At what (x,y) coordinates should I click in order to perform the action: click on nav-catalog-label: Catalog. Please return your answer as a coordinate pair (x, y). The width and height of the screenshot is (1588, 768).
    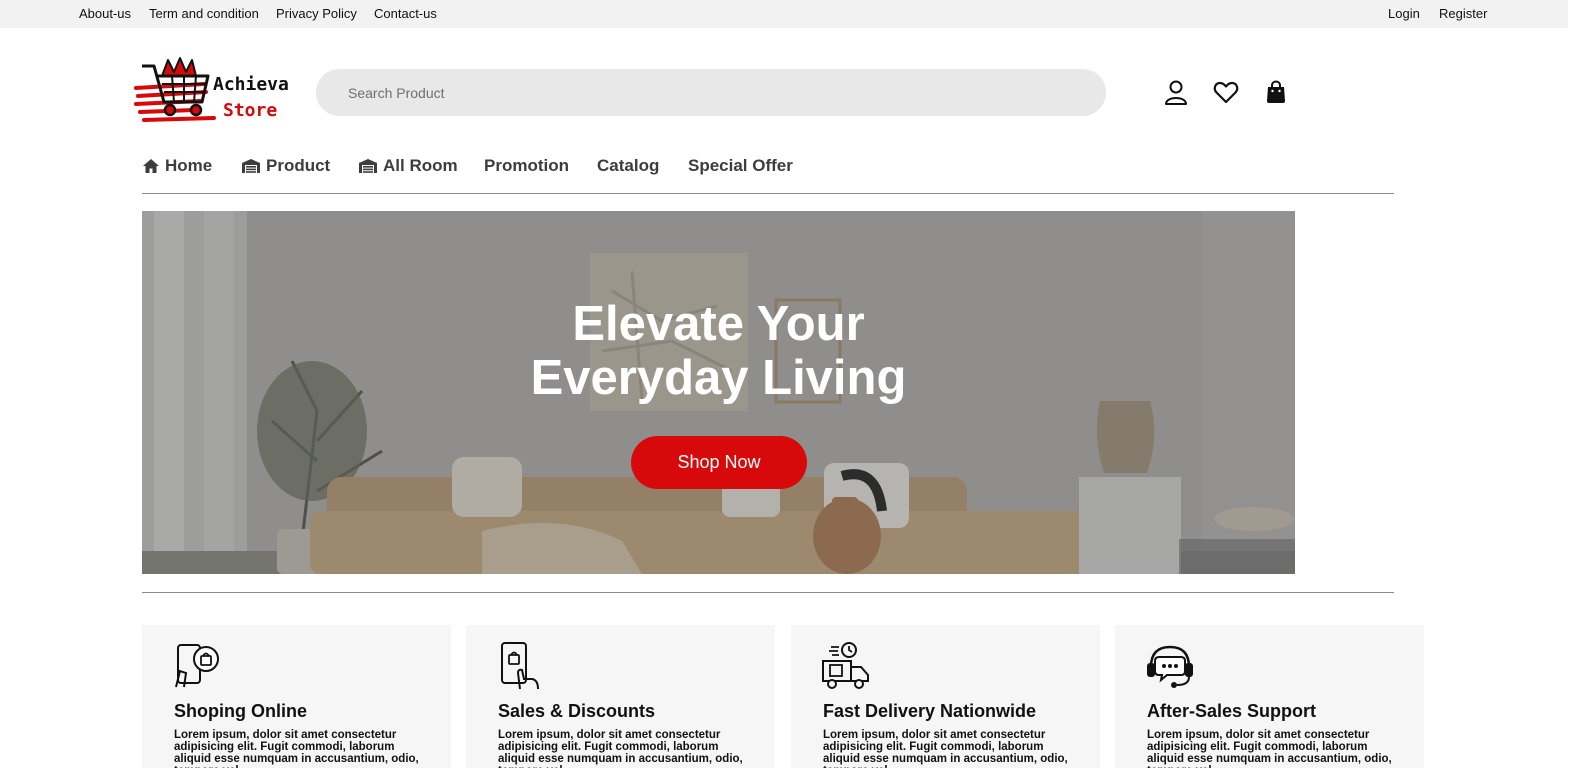
    Looking at the image, I should click on (628, 165).